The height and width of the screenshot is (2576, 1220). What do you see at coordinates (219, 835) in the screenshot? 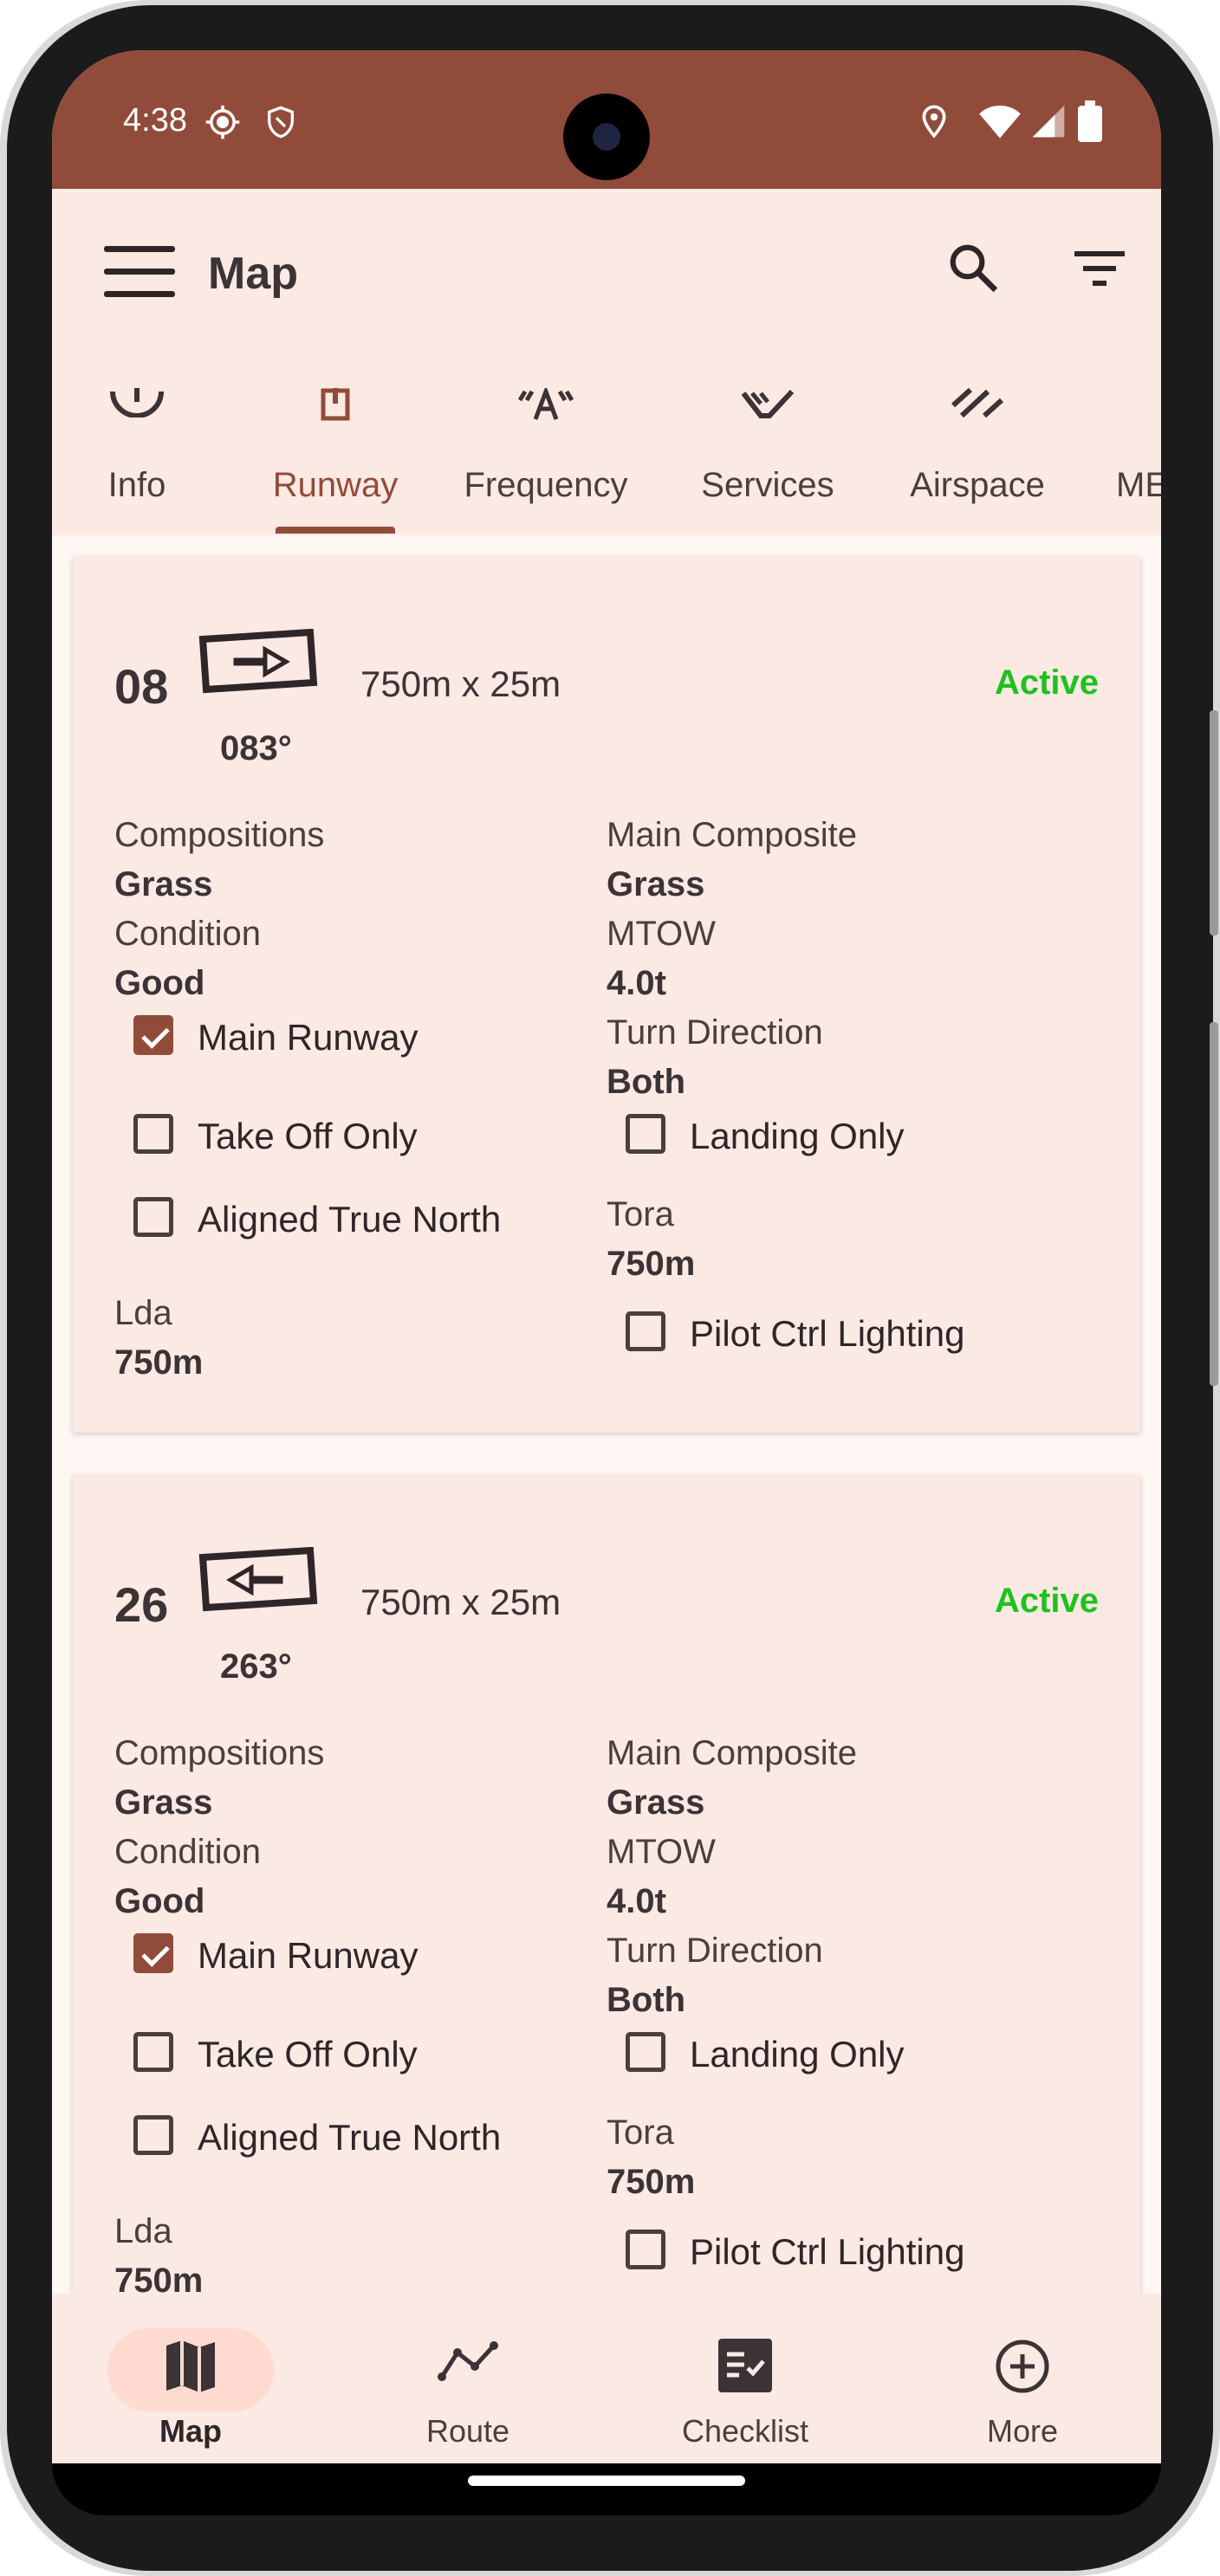
I see `compositions-label: Compositions` at bounding box center [219, 835].